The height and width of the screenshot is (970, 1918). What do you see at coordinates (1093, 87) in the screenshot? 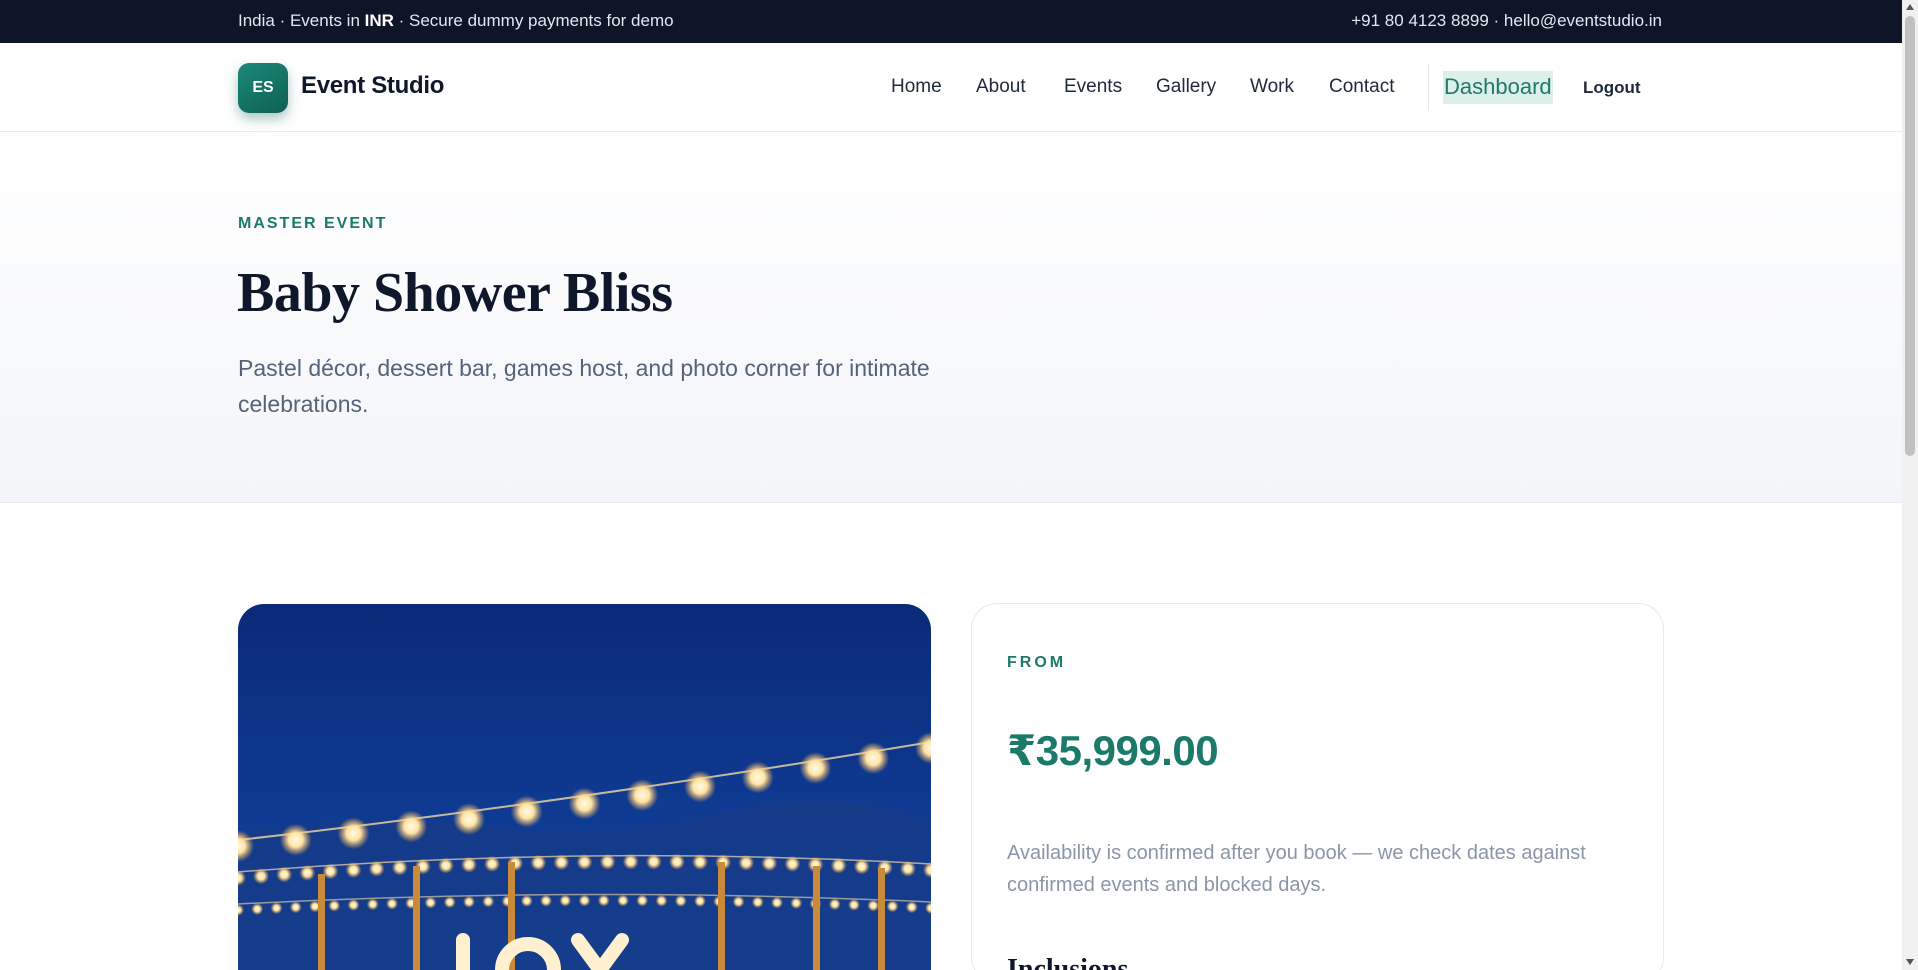
I see `nav-events: Events` at bounding box center [1093, 87].